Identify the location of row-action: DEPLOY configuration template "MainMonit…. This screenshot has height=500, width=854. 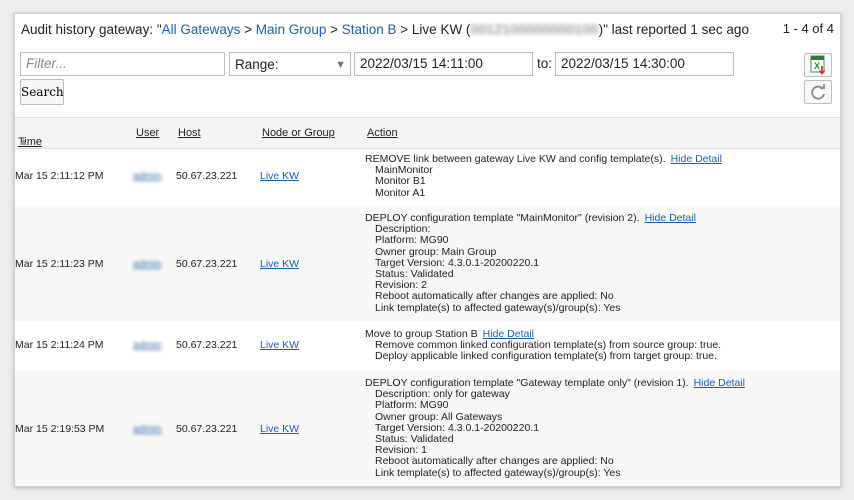
(530, 263).